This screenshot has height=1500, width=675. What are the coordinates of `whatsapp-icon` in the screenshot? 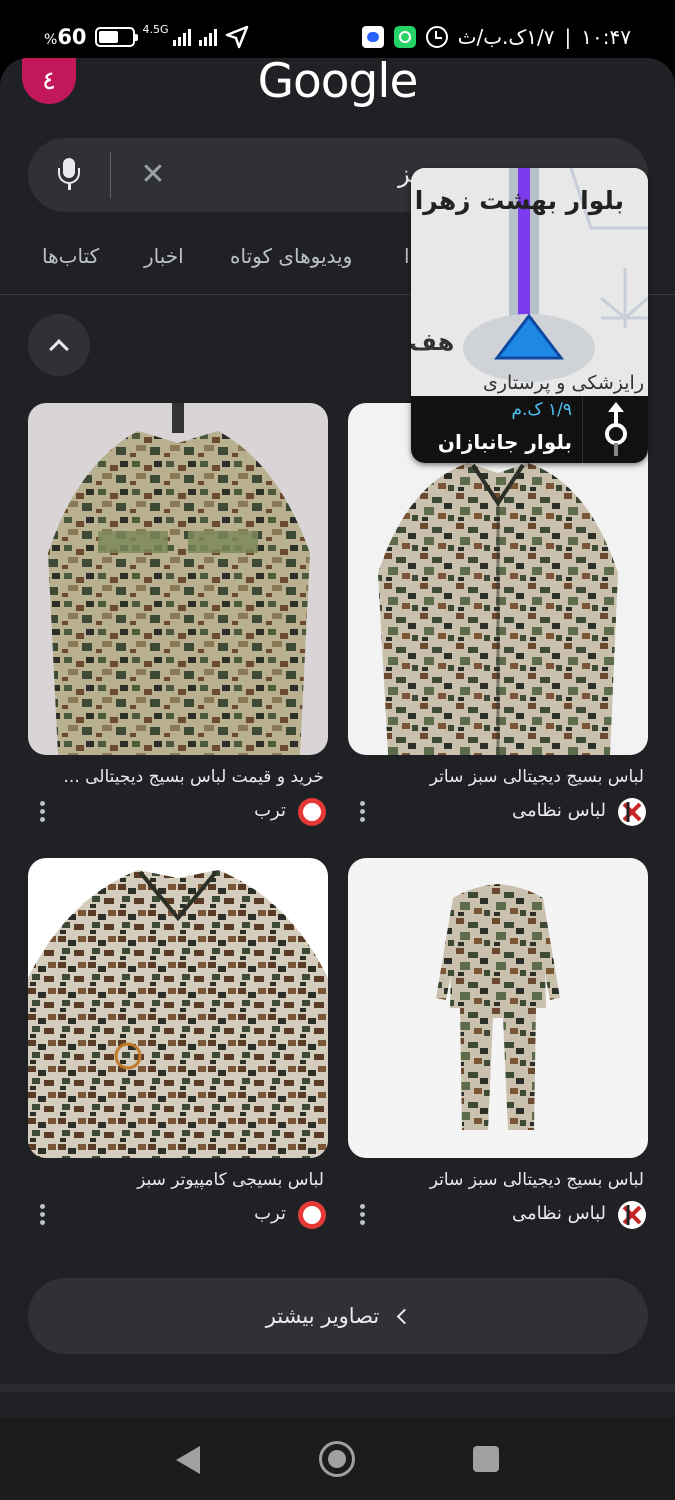 It's located at (404, 37).